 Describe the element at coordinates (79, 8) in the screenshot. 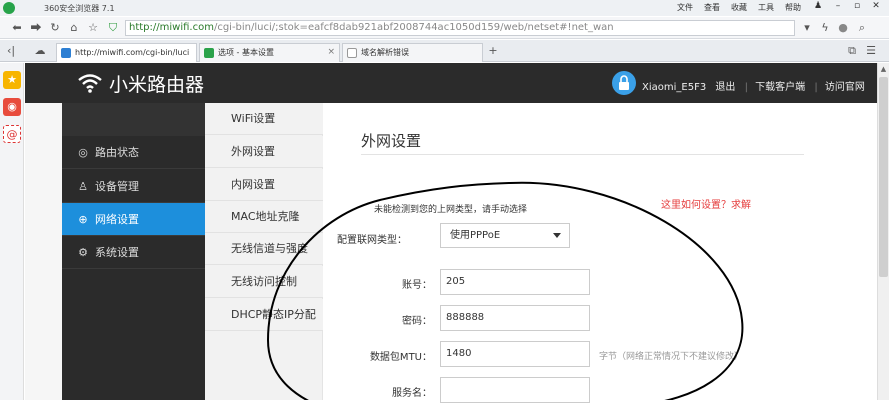

I see `browser-title: 360安全浏览器 7.1` at that location.